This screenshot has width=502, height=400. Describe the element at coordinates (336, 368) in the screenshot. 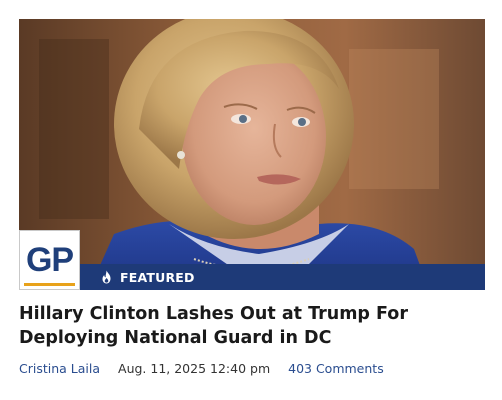

I see `comments-link: 403 Comments` at that location.